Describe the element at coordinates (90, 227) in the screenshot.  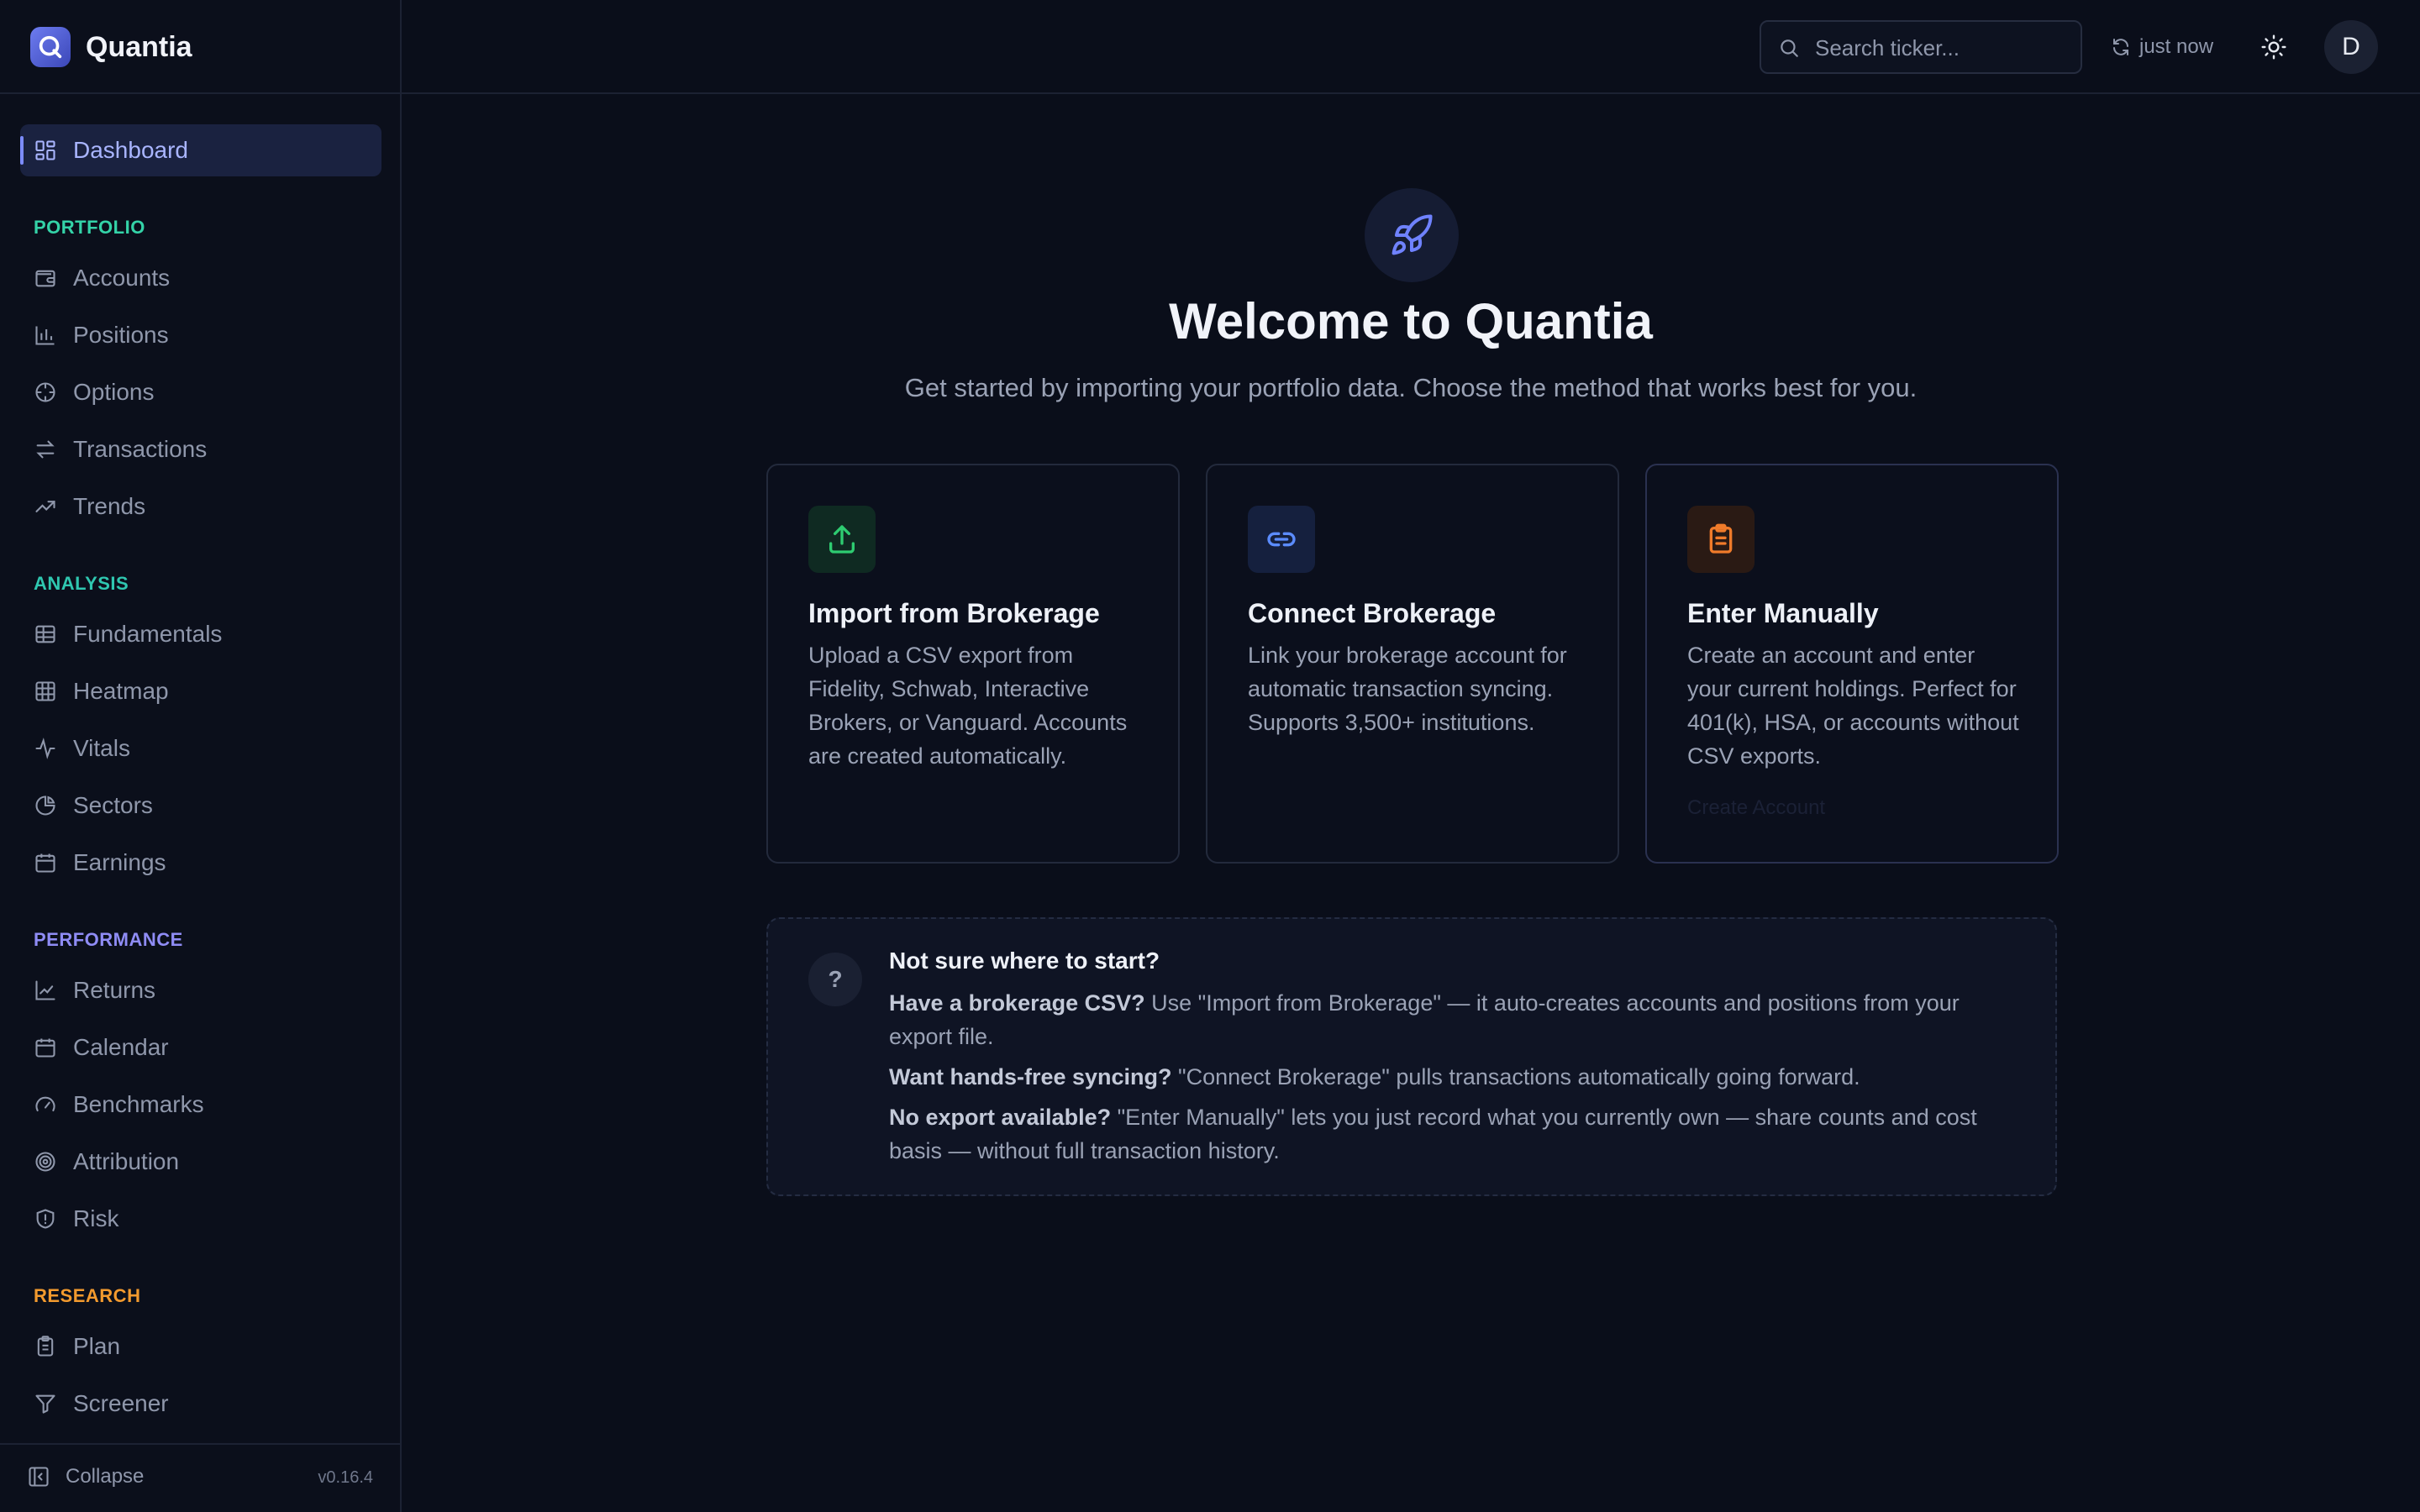
I see `section-label-portfolio: PORTFOLIO` at that location.